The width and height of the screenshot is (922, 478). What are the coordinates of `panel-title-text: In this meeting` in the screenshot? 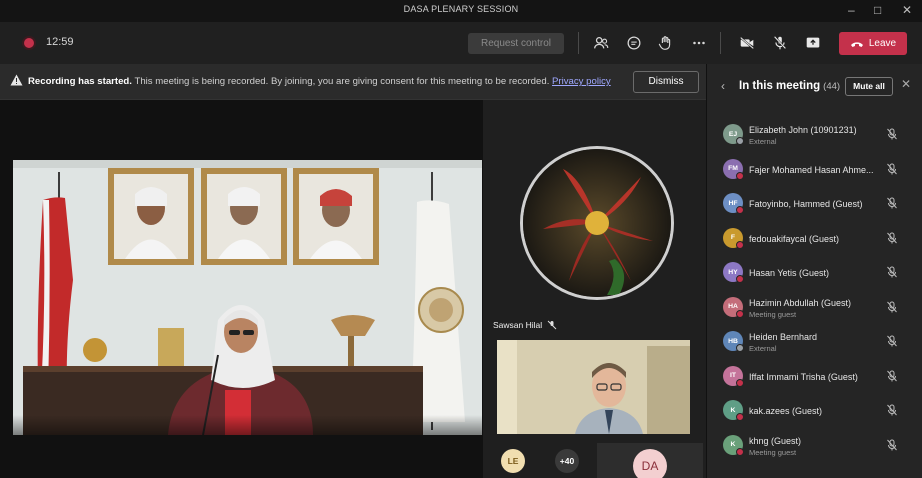 It's located at (780, 86).